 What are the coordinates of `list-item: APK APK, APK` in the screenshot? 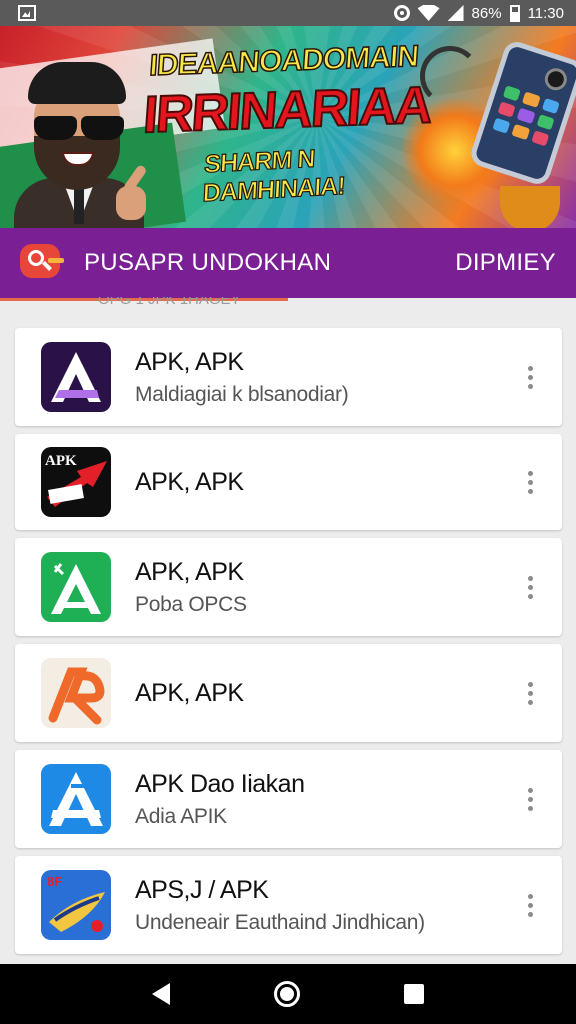 It's located at (288, 482).